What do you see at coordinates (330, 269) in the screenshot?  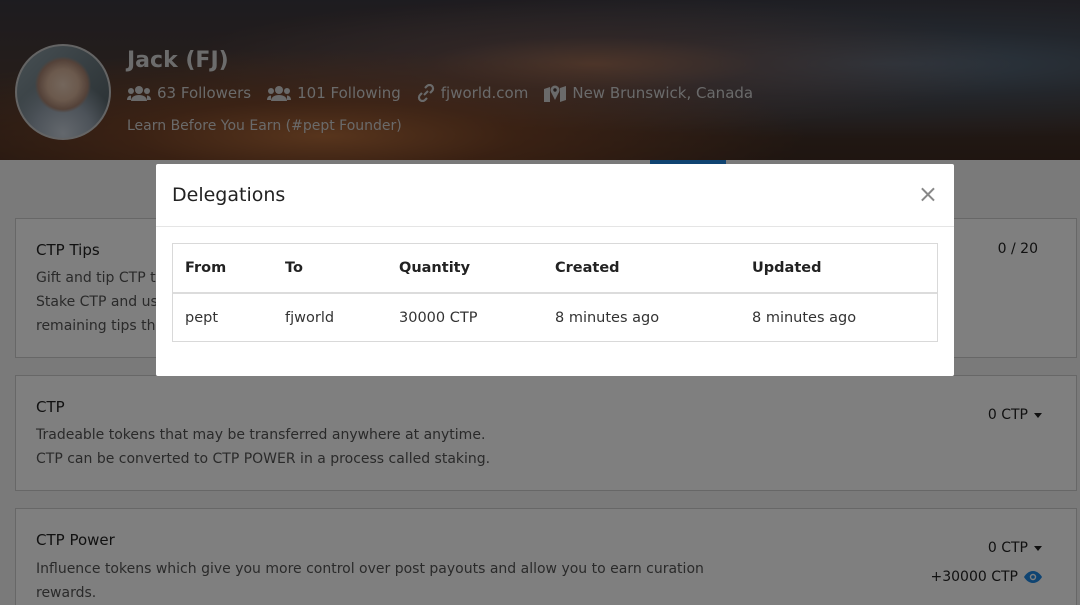 I see `column-header-to: To` at bounding box center [330, 269].